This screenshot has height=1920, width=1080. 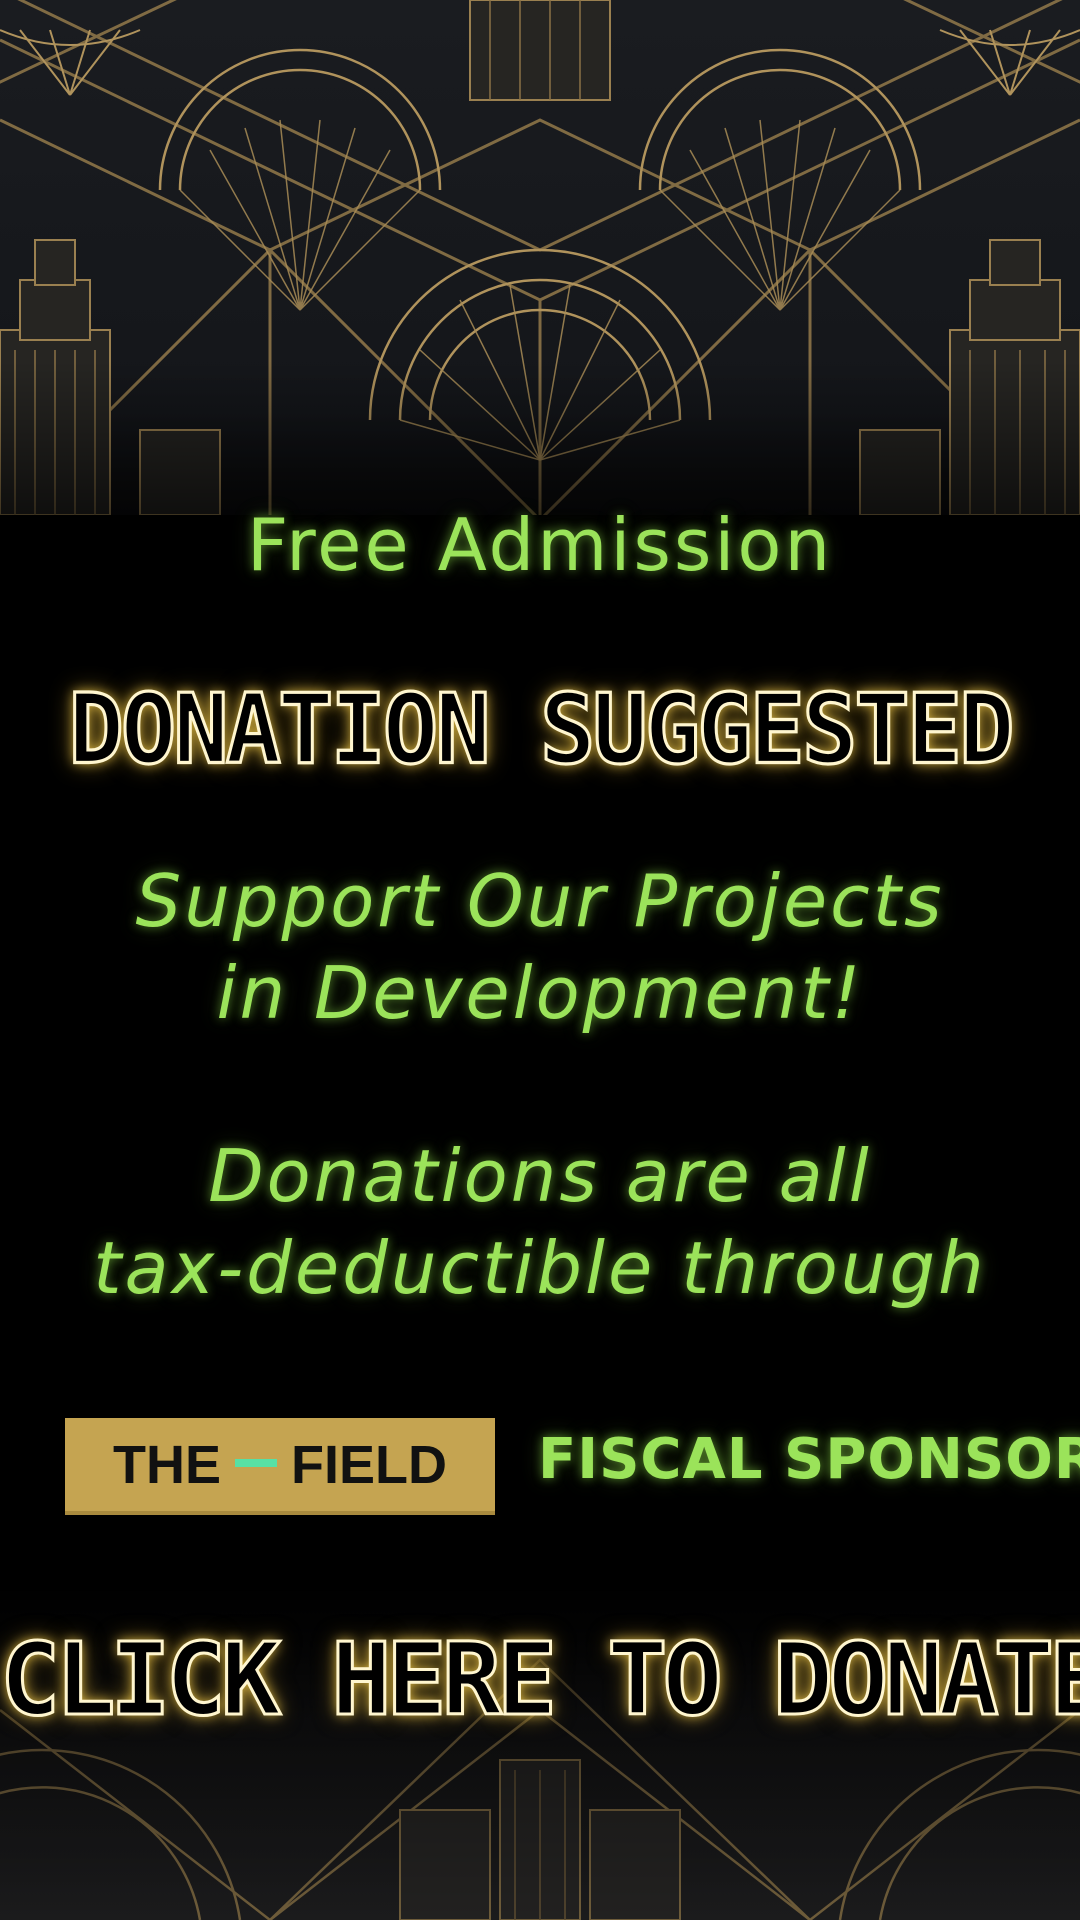 I want to click on support-line-2: in Development!, so click(x=540, y=993).